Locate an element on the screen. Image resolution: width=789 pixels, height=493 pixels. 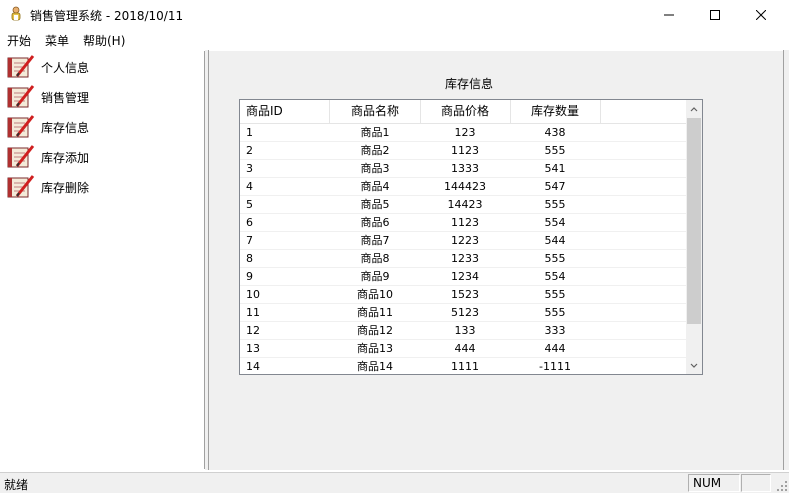
cell-id: 8 is located at coordinates (249, 258).